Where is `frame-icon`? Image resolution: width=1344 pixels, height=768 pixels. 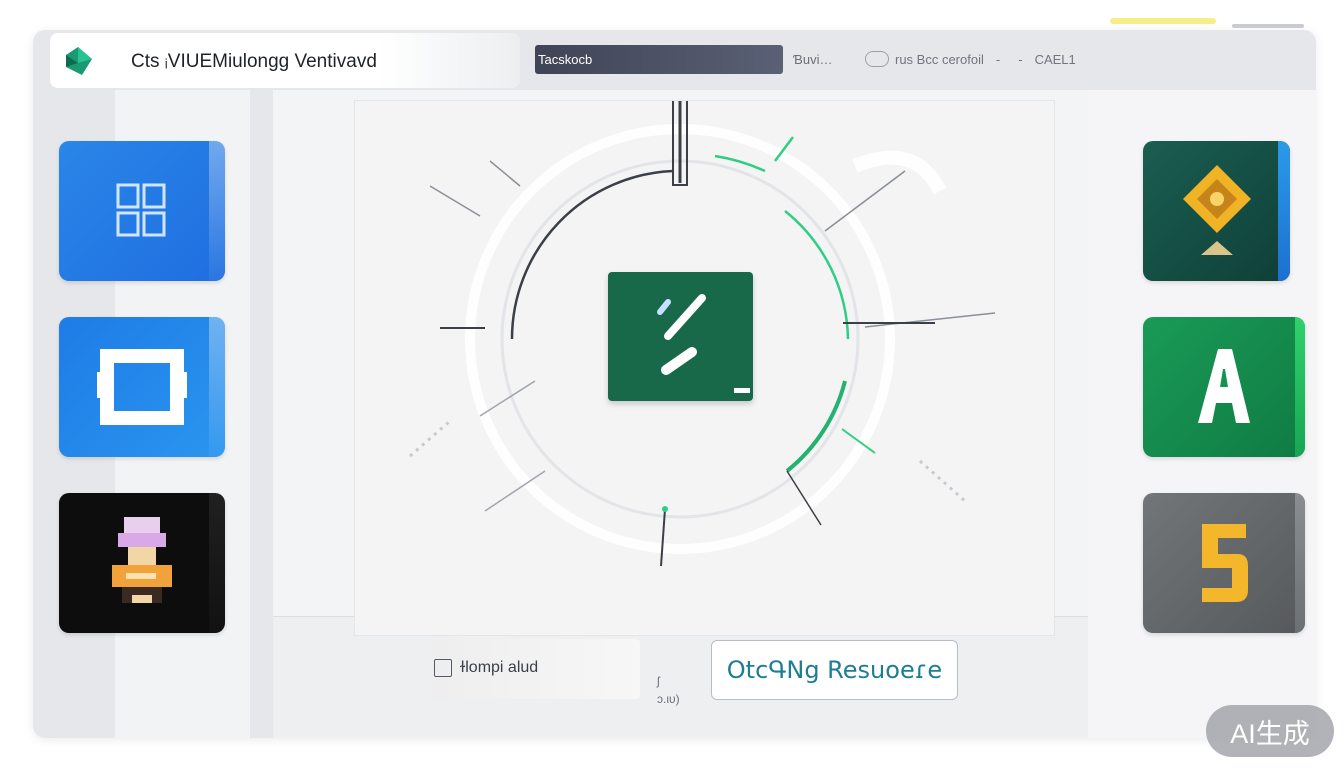
frame-icon is located at coordinates (142, 387).